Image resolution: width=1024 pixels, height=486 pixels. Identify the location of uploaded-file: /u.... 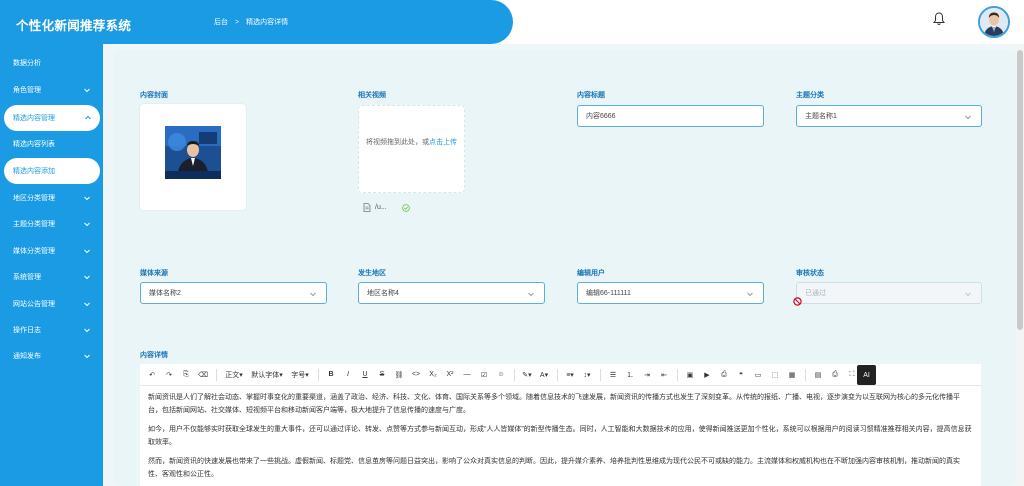
(386, 207).